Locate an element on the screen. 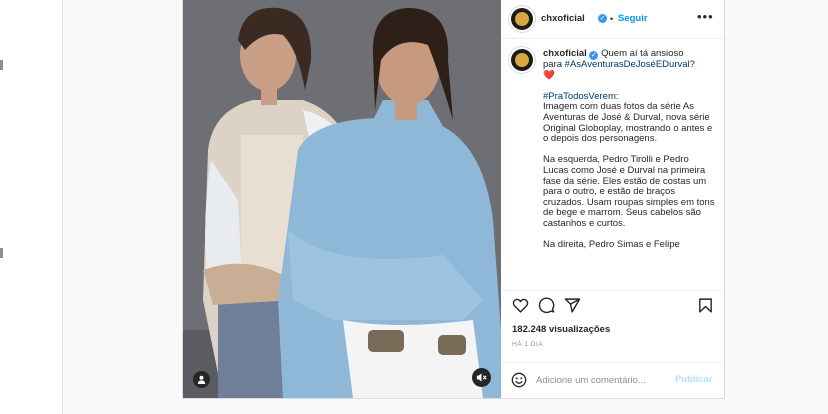  caption-text-fragment: ? is located at coordinates (692, 64).